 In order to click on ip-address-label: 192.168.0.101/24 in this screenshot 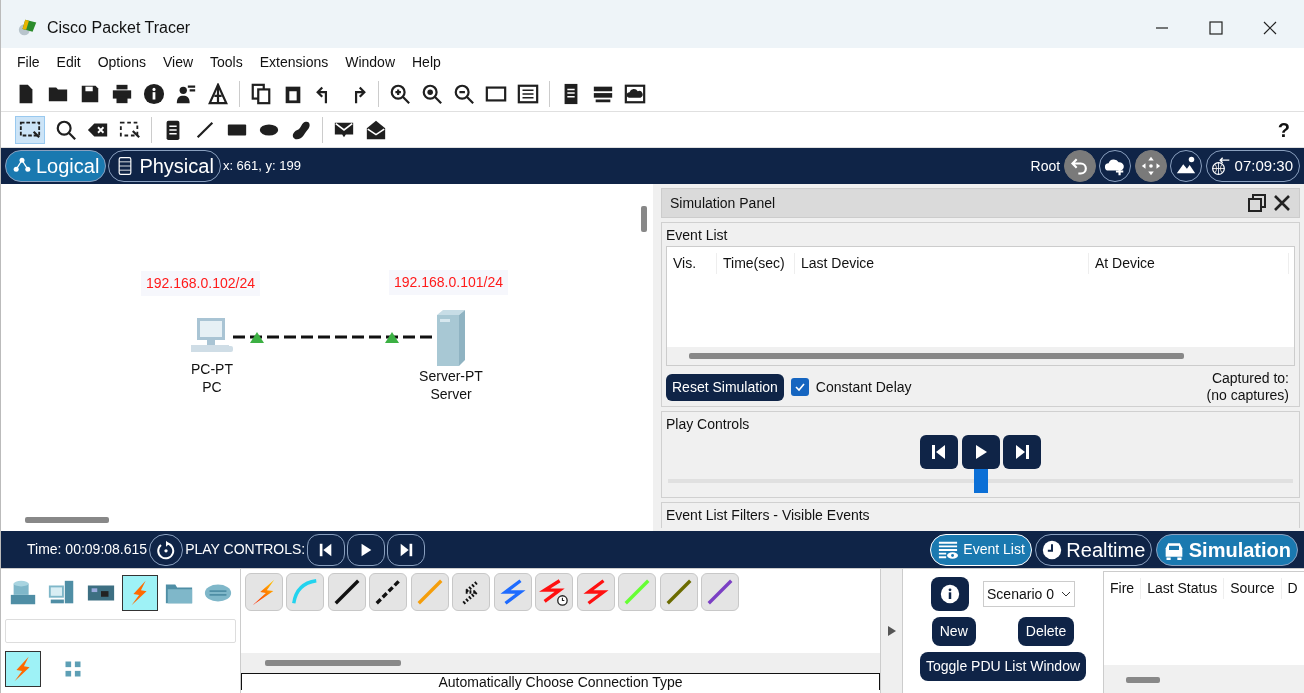, I will do `click(448, 282)`.